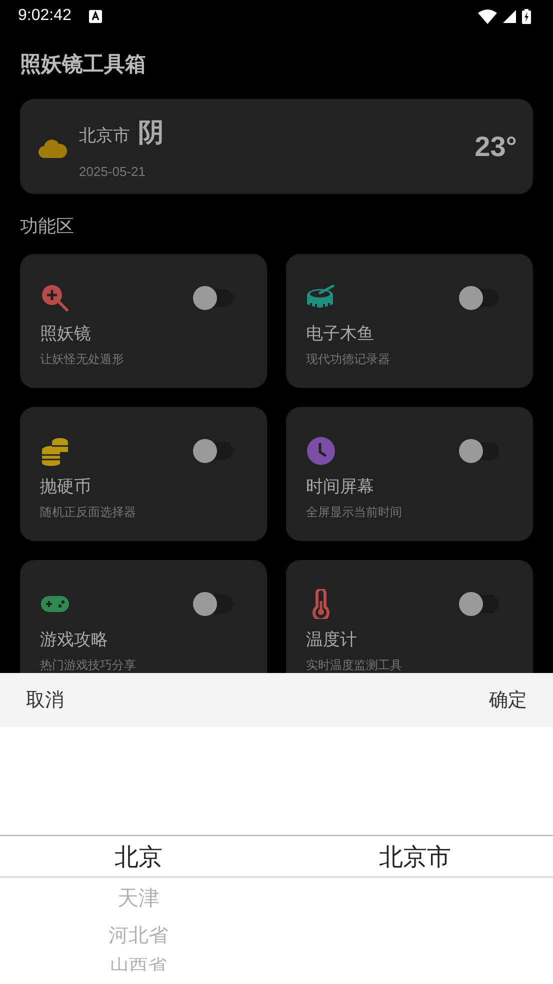 The height and width of the screenshot is (984, 553). What do you see at coordinates (509, 16) in the screenshot?
I see `signal-icon` at bounding box center [509, 16].